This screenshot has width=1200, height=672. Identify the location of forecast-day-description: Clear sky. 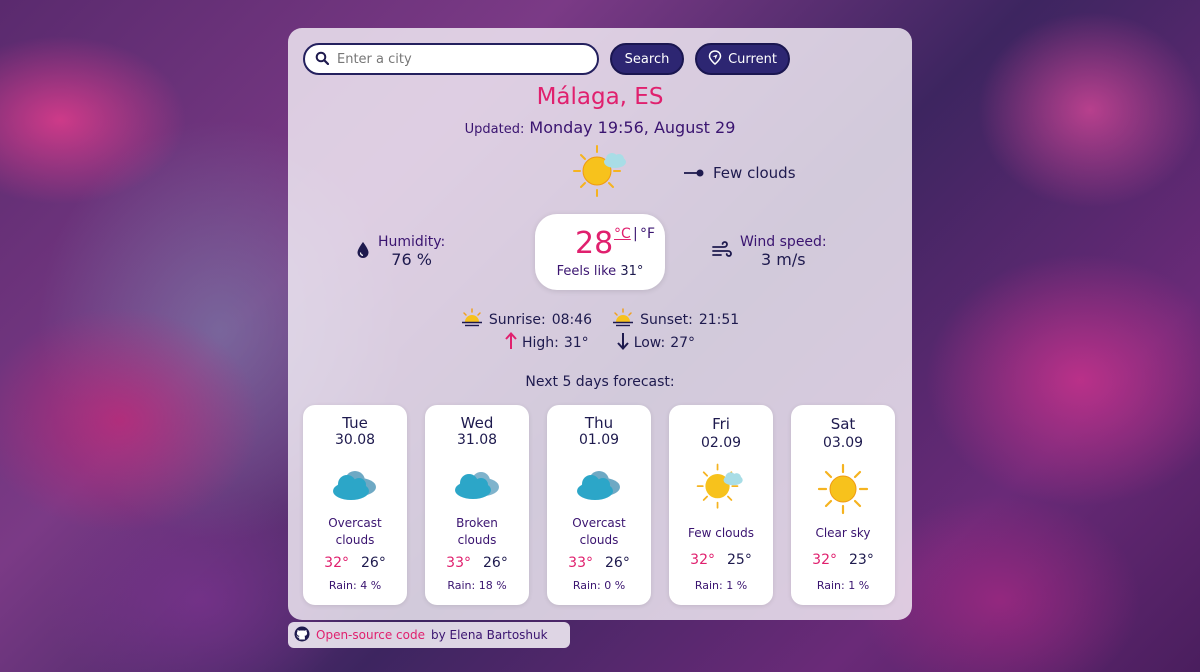
(843, 533).